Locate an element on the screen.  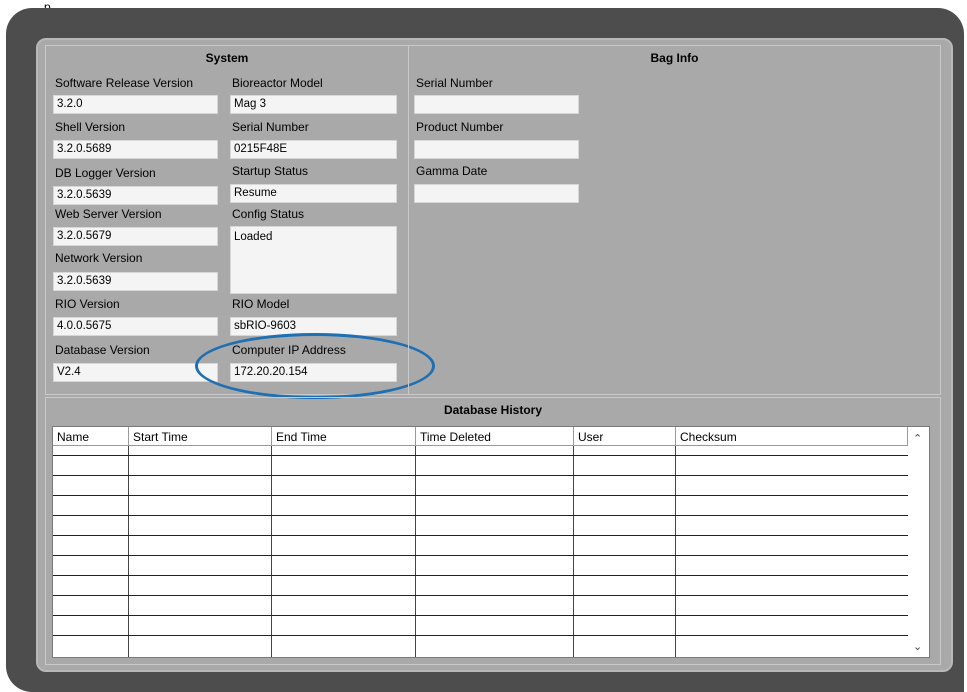
config-status-label: Config Status is located at coordinates (268, 214).